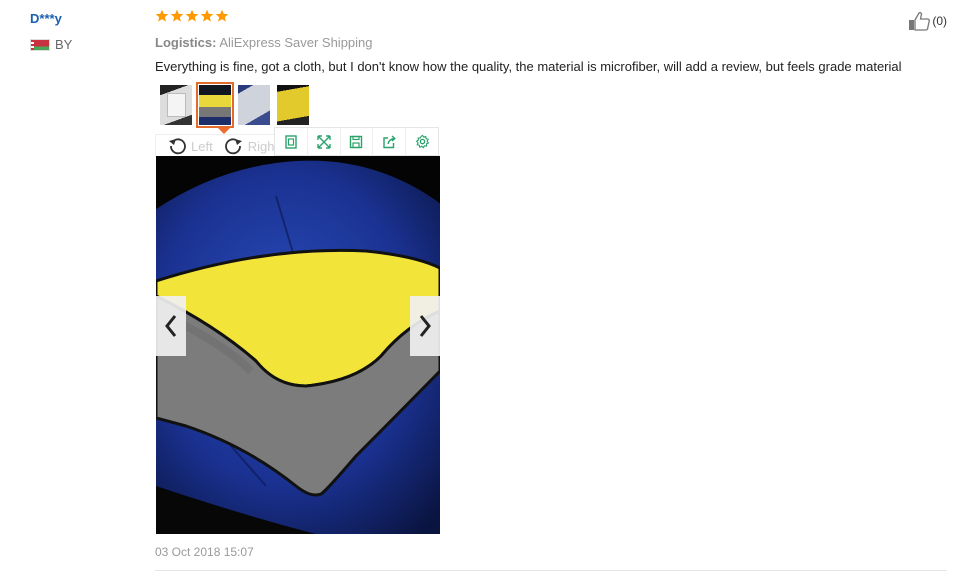 This screenshot has width=953, height=574. I want to click on chevron-left-icon, so click(171, 326).